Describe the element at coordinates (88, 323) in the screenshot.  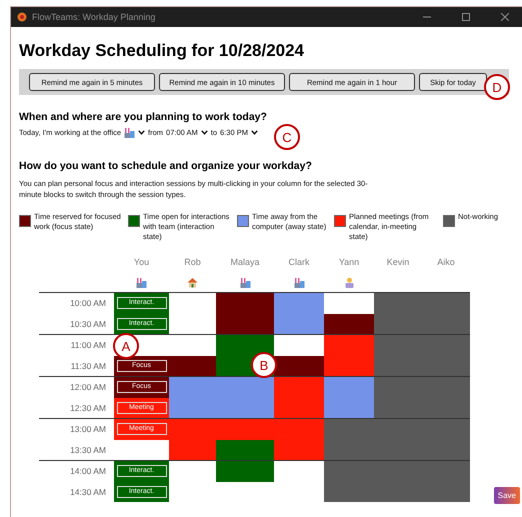
I see `time-label: 10:30 AM` at that location.